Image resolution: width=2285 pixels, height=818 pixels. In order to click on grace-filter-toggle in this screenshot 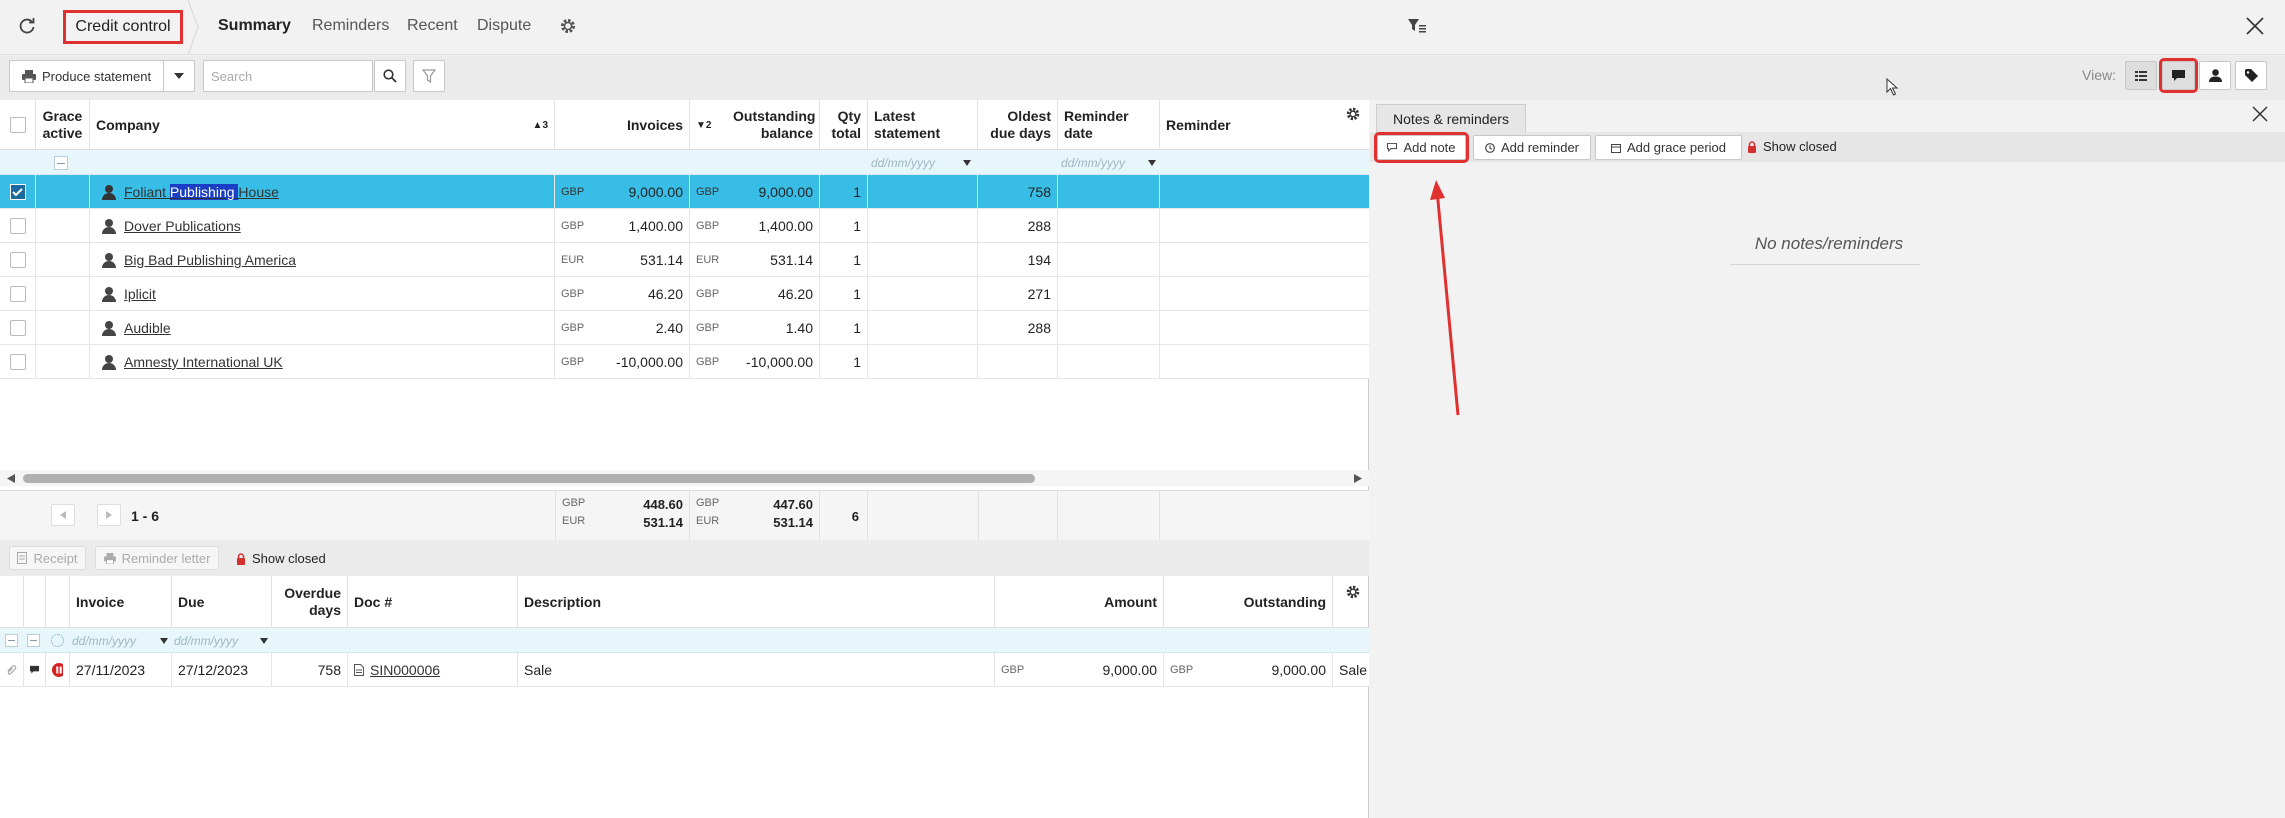, I will do `click(61, 163)`.